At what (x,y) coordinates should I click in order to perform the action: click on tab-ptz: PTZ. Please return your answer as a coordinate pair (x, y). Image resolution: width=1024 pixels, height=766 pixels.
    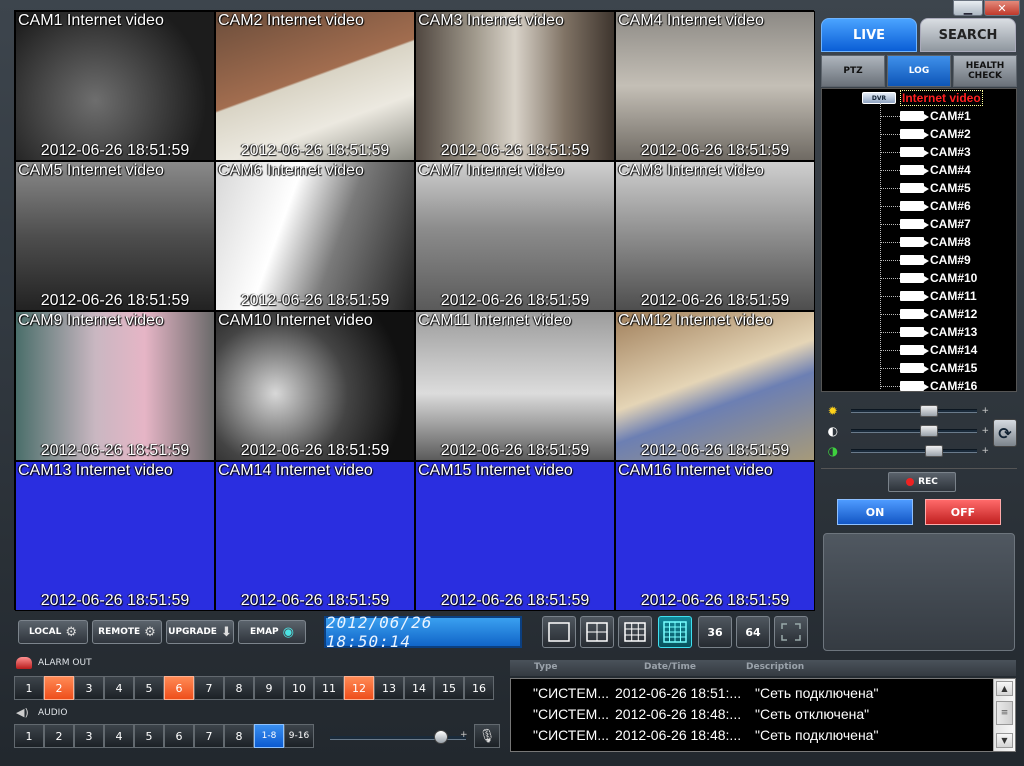
    Looking at the image, I should click on (853, 71).